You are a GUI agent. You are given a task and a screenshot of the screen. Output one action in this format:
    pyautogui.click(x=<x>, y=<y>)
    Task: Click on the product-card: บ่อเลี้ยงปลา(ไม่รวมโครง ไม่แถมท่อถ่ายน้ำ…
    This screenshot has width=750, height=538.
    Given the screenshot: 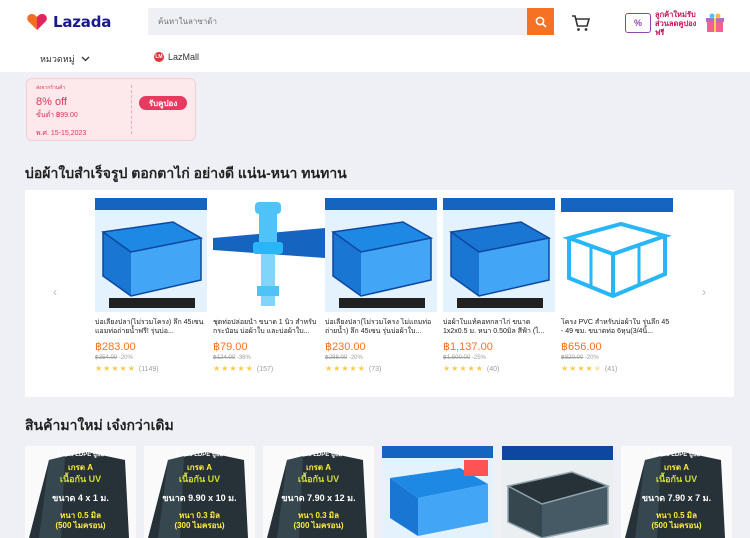 What is the action you would take?
    pyautogui.click(x=381, y=285)
    